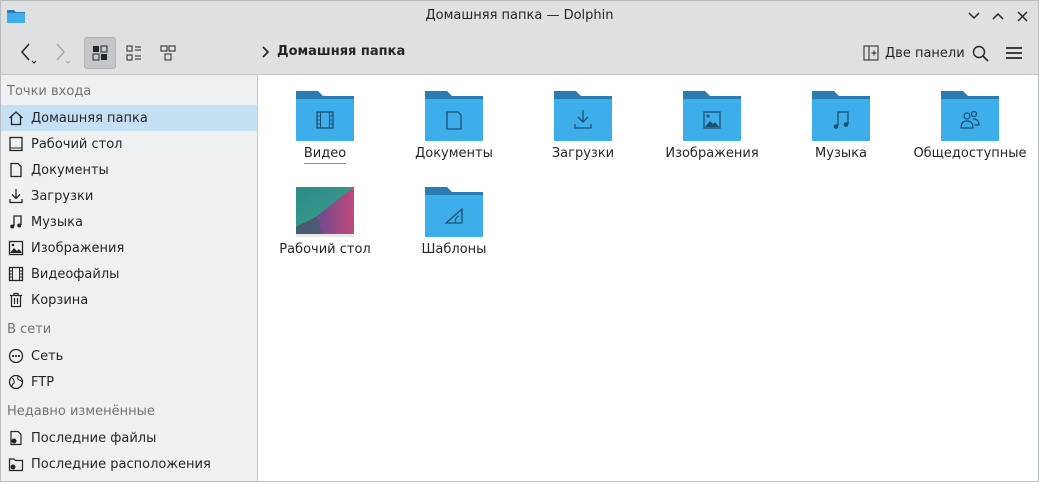 This screenshot has height=482, width=1039. What do you see at coordinates (15, 382) in the screenshot?
I see `globe-icon` at bounding box center [15, 382].